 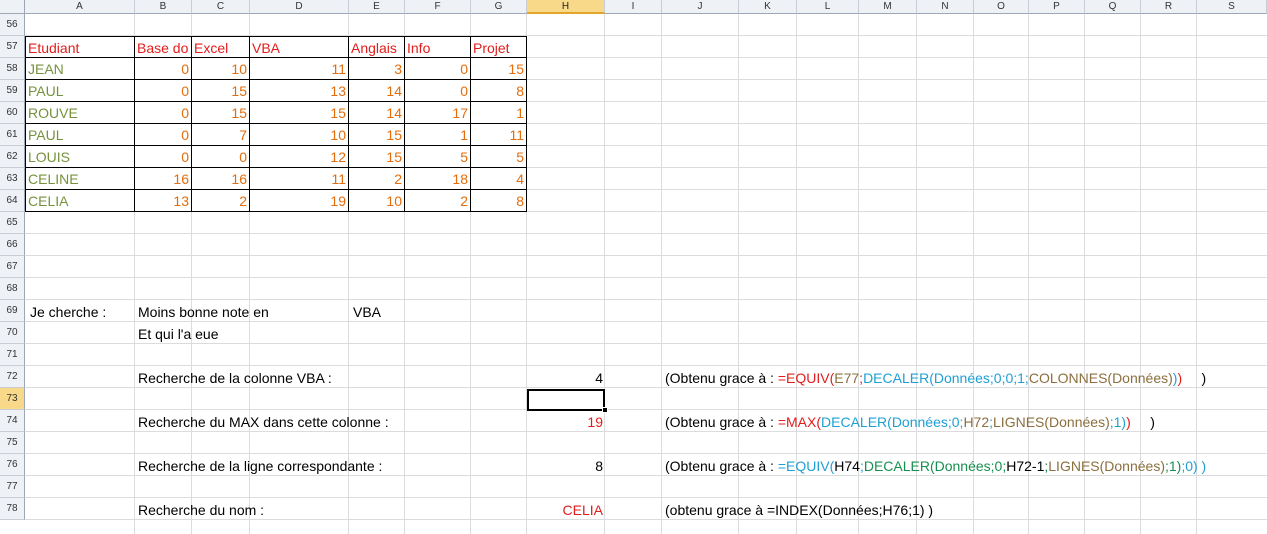 What do you see at coordinates (700, 7) in the screenshot?
I see `column-header-j: J` at bounding box center [700, 7].